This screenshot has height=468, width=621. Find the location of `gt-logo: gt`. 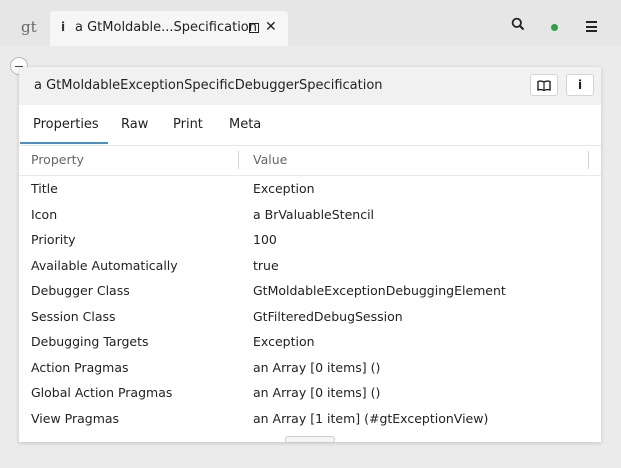

gt-logo: gt is located at coordinates (29, 27).